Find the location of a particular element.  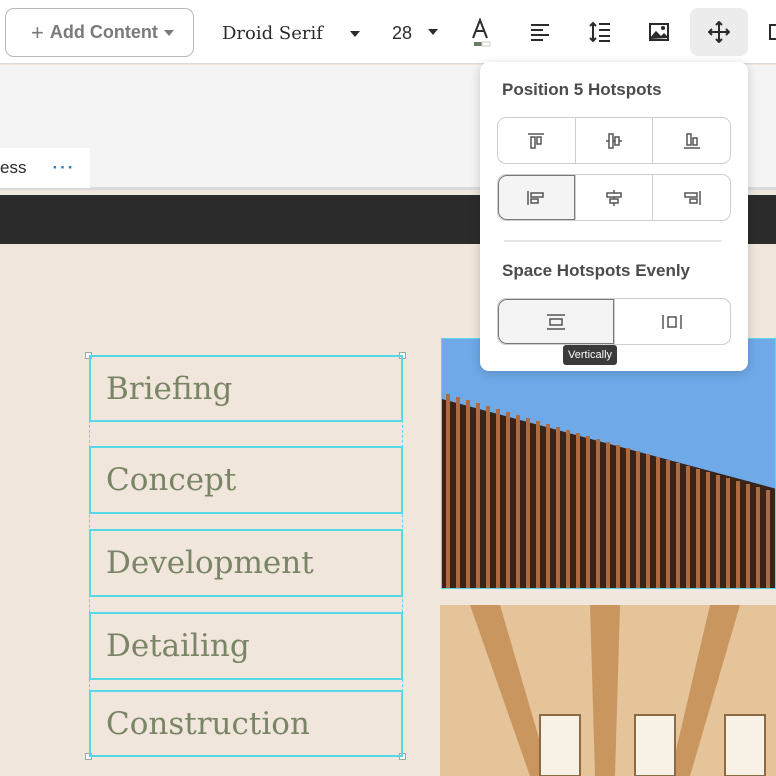

hotspot-label: Development is located at coordinates (210, 563).